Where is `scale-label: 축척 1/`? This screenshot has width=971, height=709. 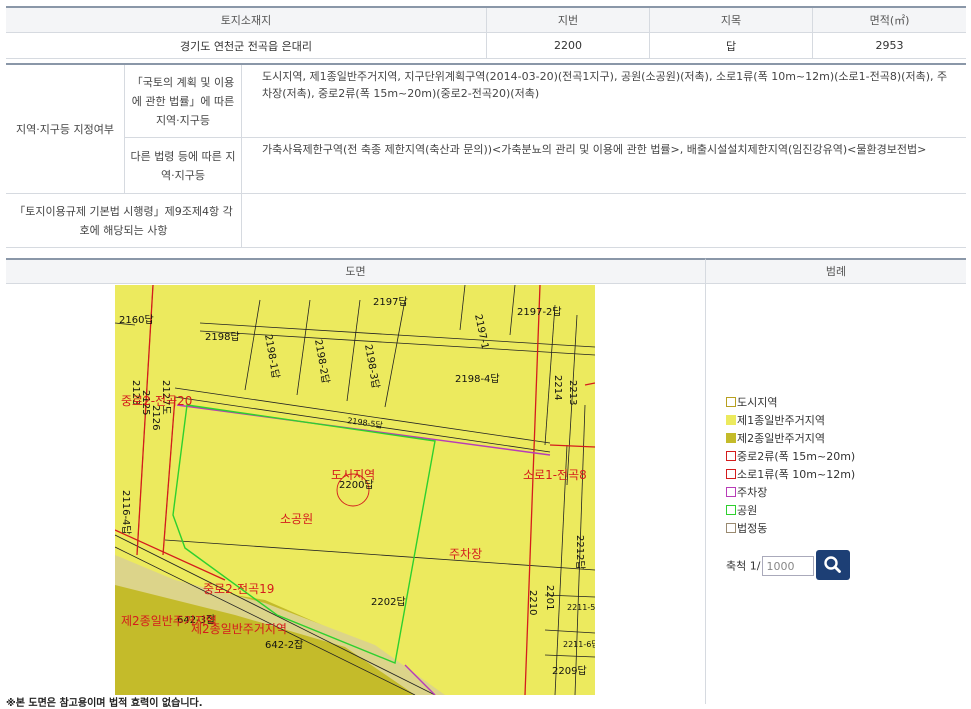 scale-label: 축척 1/ is located at coordinates (743, 566).